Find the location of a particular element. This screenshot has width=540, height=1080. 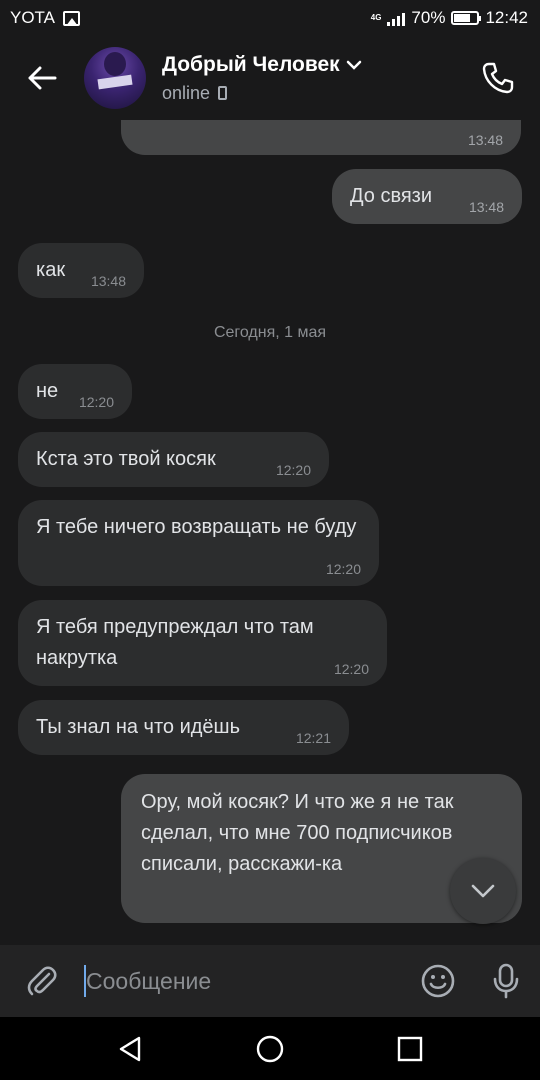

voice-message-button is located at coordinates (506, 981).